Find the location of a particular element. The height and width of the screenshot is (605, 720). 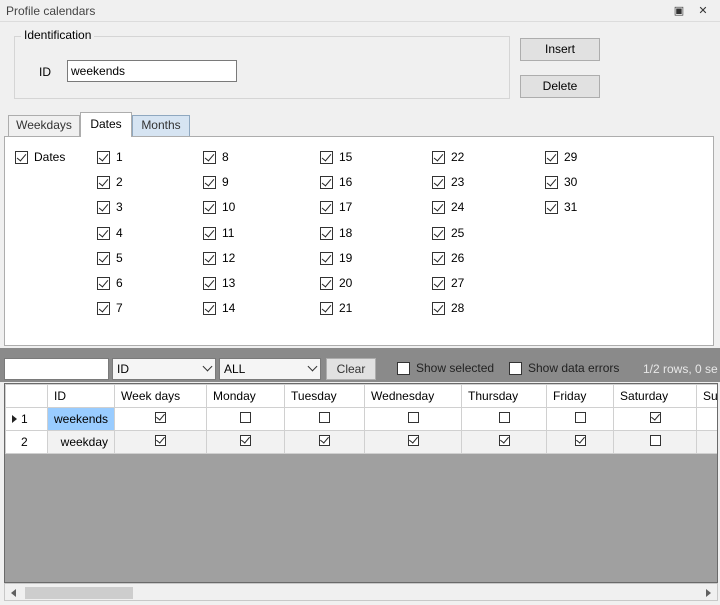

row-header: 1 is located at coordinates (26, 419).